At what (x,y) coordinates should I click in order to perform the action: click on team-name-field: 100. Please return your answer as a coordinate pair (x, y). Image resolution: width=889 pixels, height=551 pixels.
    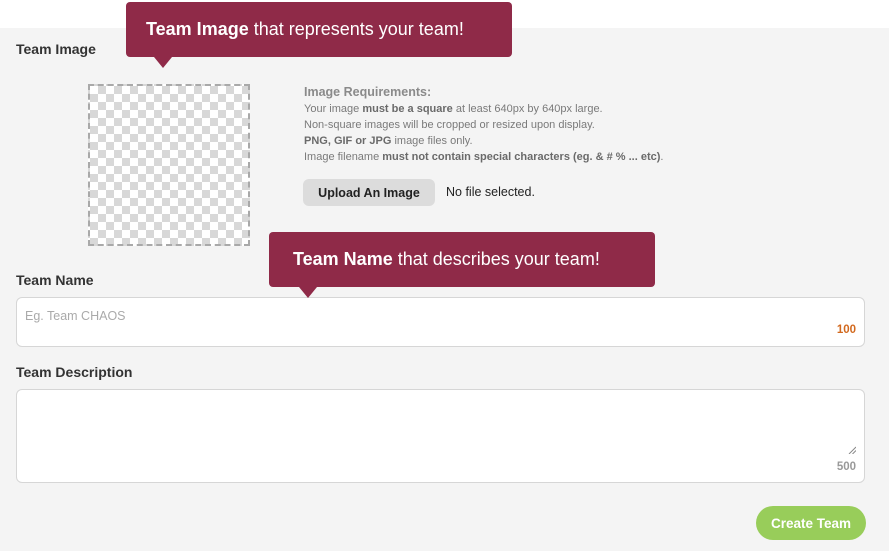
    Looking at the image, I should click on (440, 322).